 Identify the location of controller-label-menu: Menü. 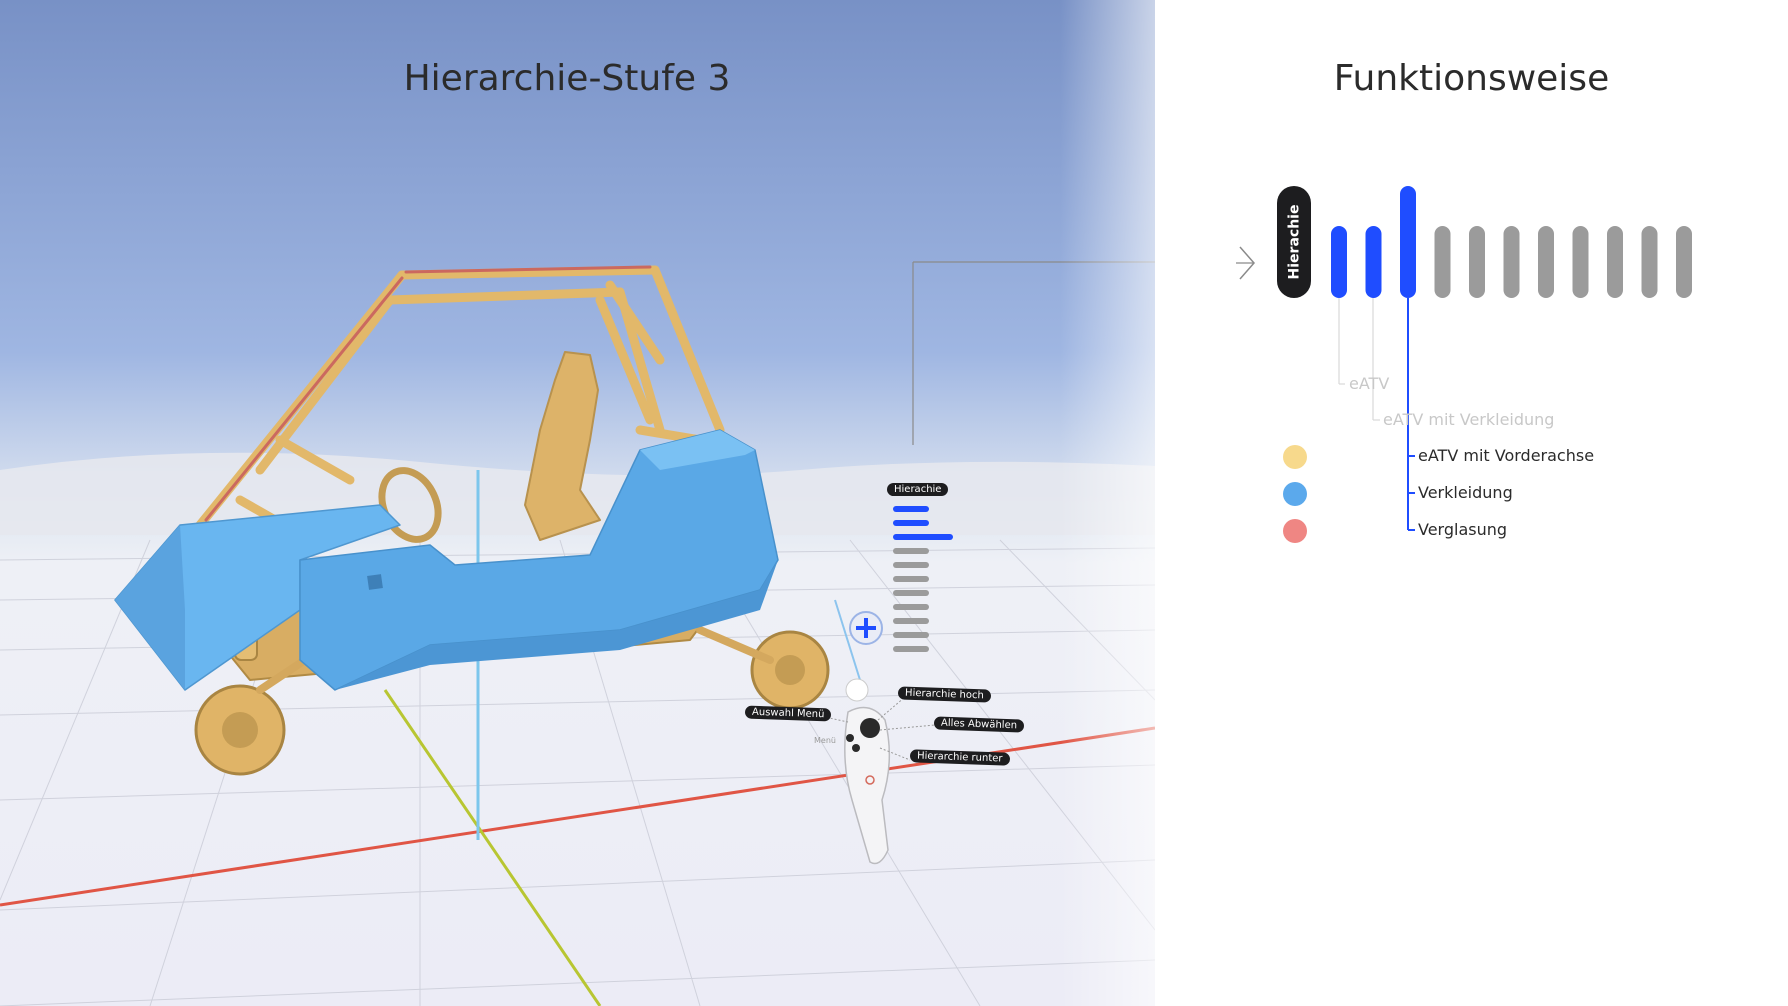
(825, 740).